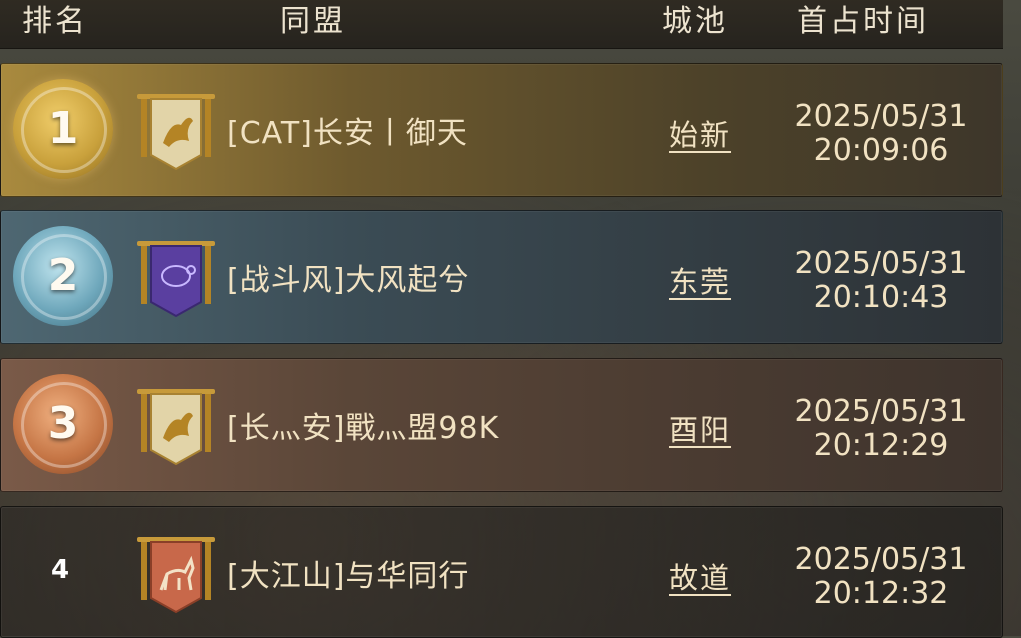 The width and height of the screenshot is (1021, 638). What do you see at coordinates (863, 21) in the screenshot?
I see `header-first-time: 首占时间` at bounding box center [863, 21].